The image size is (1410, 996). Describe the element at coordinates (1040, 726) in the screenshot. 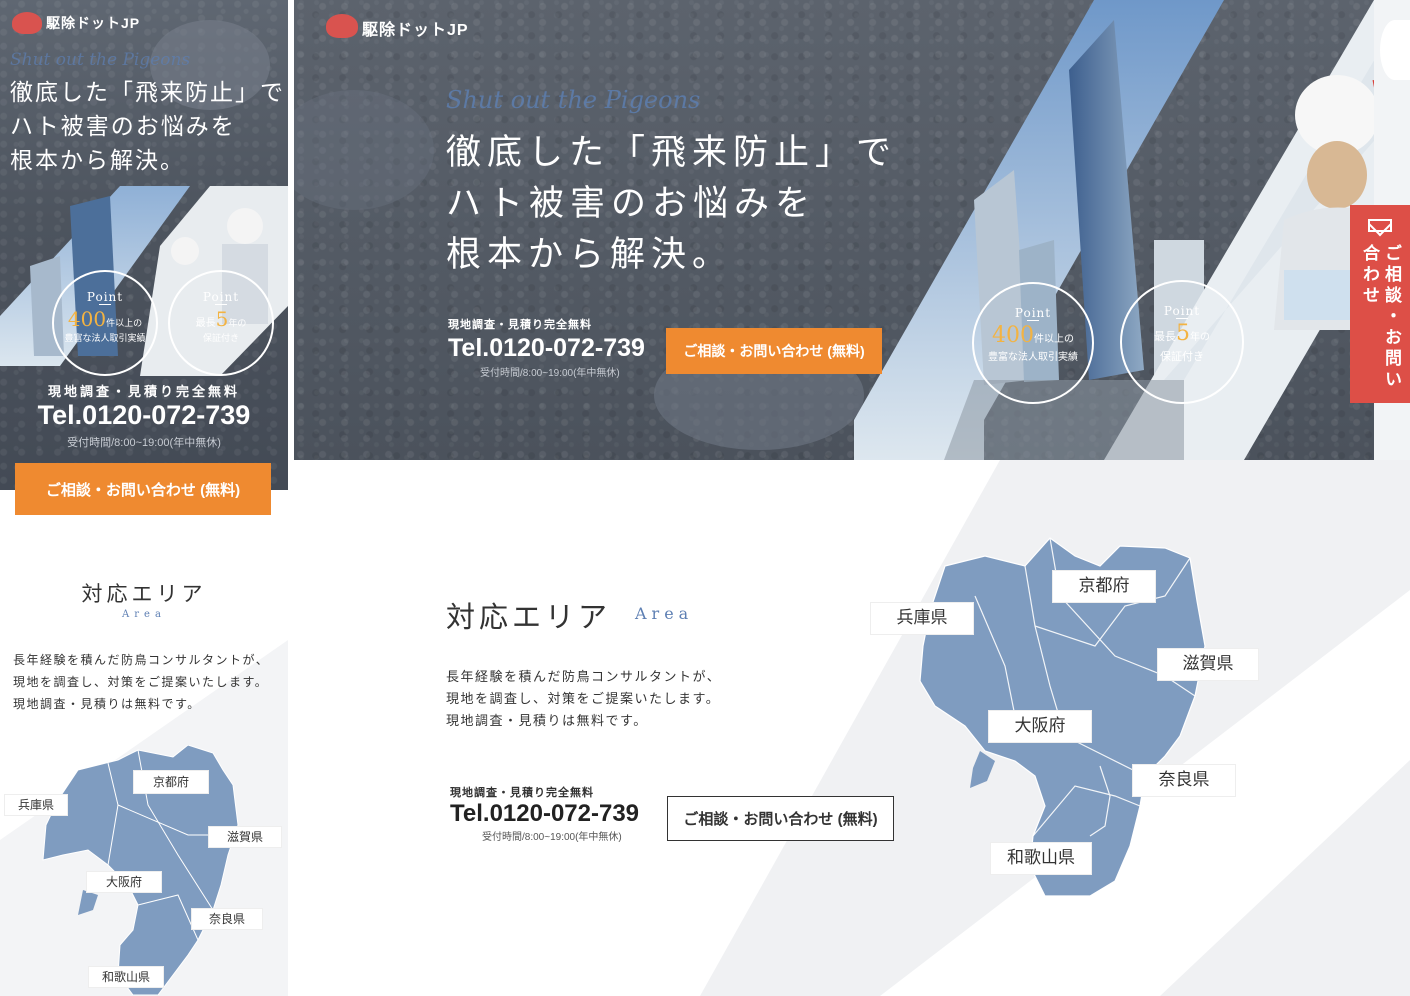

I see `label-osaka: 大阪府` at that location.